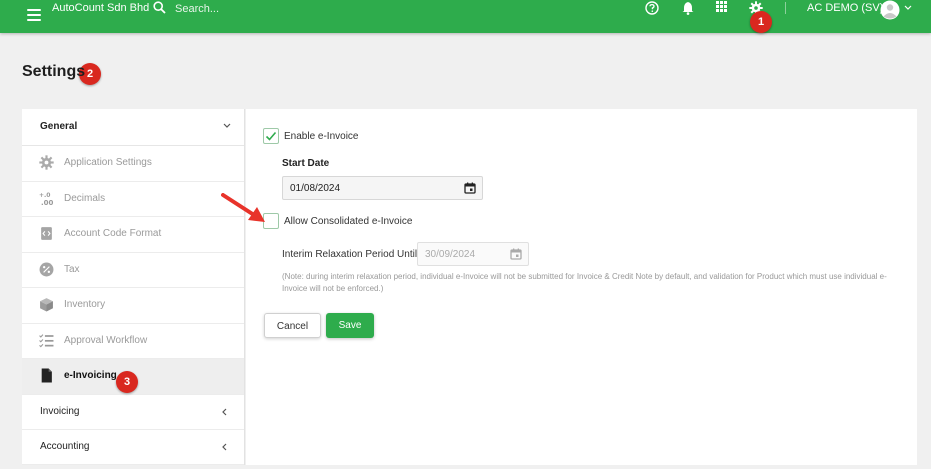 The height and width of the screenshot is (469, 931). I want to click on enable-e-invoice-label: Enable e-Invoice, so click(321, 136).